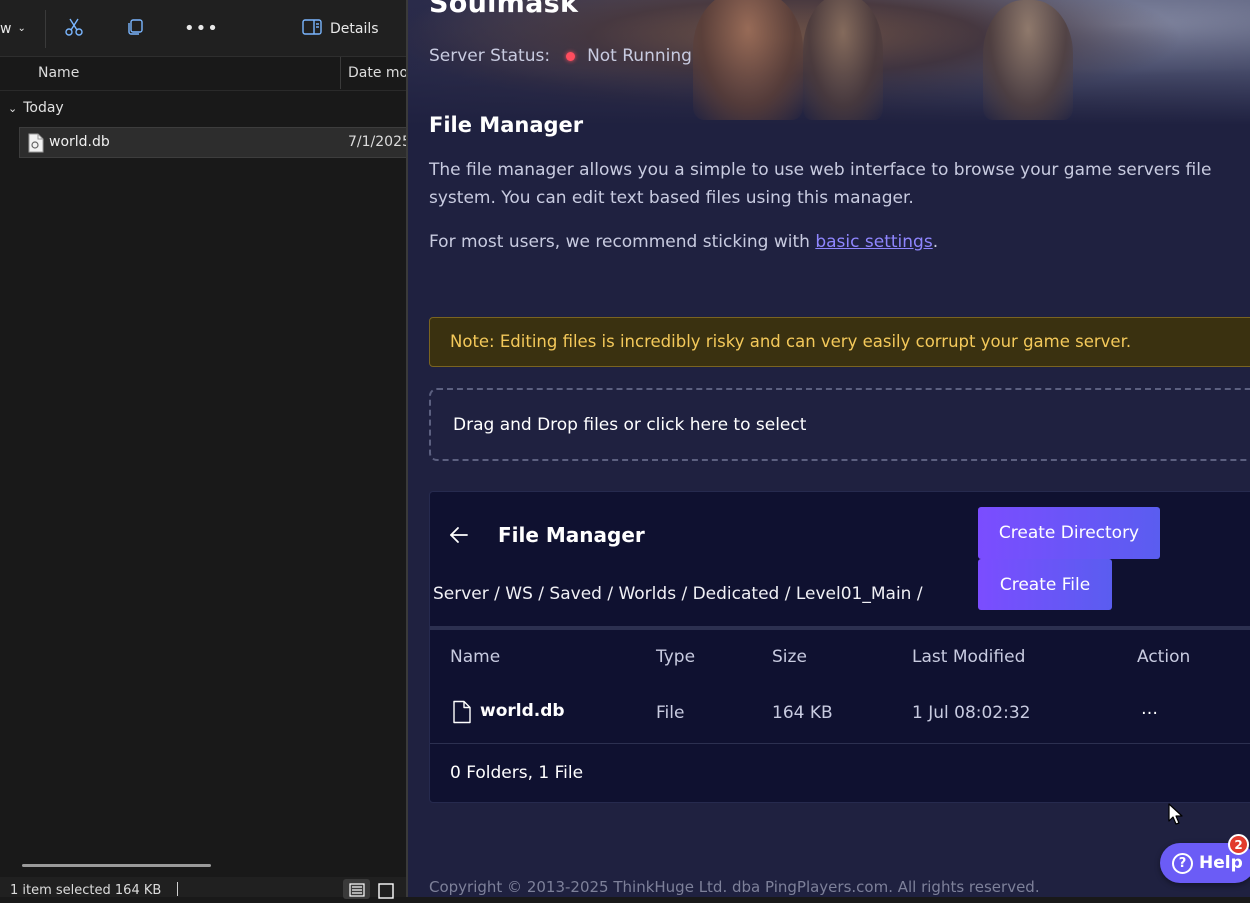  What do you see at coordinates (356, 889) in the screenshot?
I see `details-view-button` at bounding box center [356, 889].